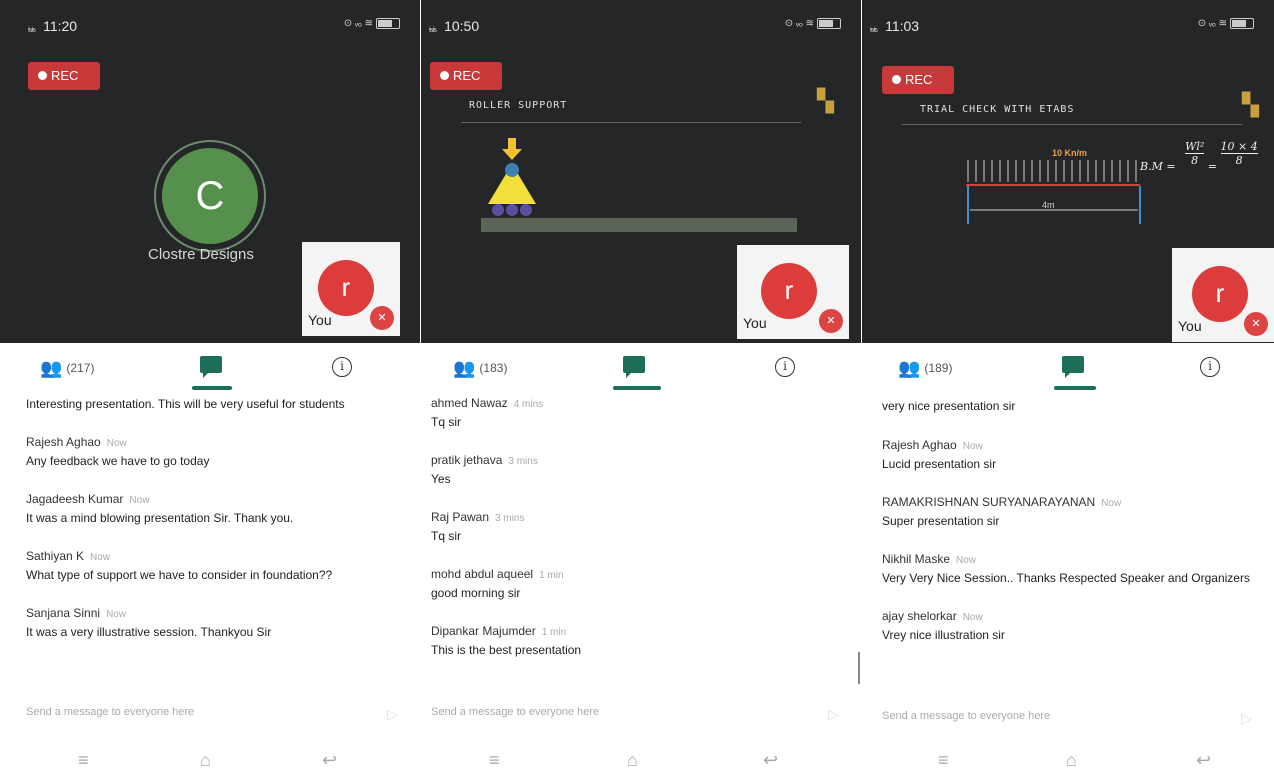  Describe the element at coordinates (639, 185) in the screenshot. I see `roller-support-drawing` at that location.